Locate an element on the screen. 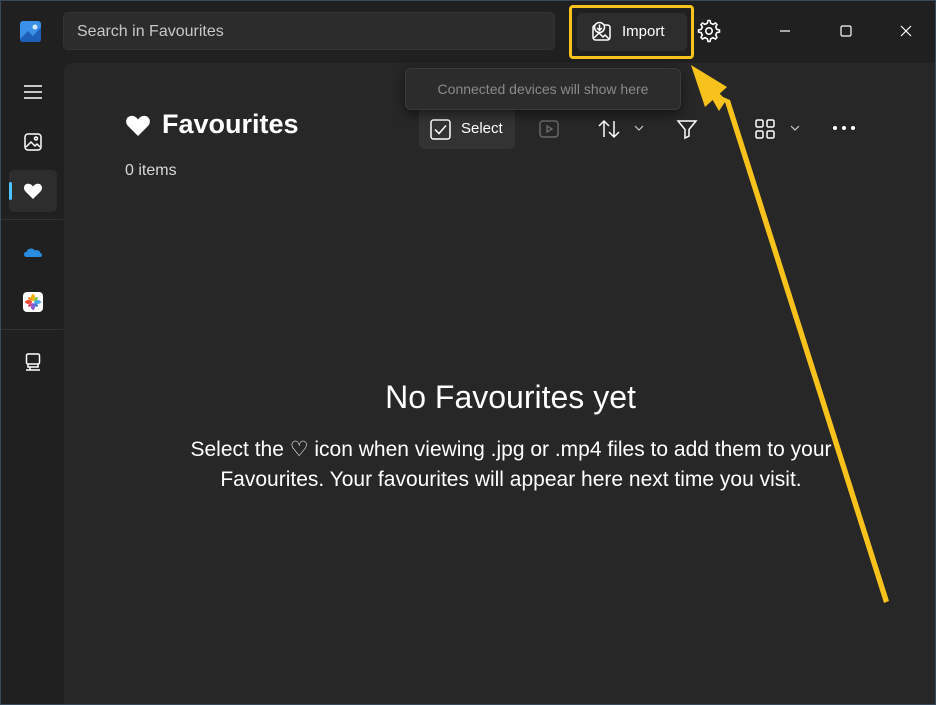 This screenshot has width=936, height=705. slideshow-icon is located at coordinates (549, 129).